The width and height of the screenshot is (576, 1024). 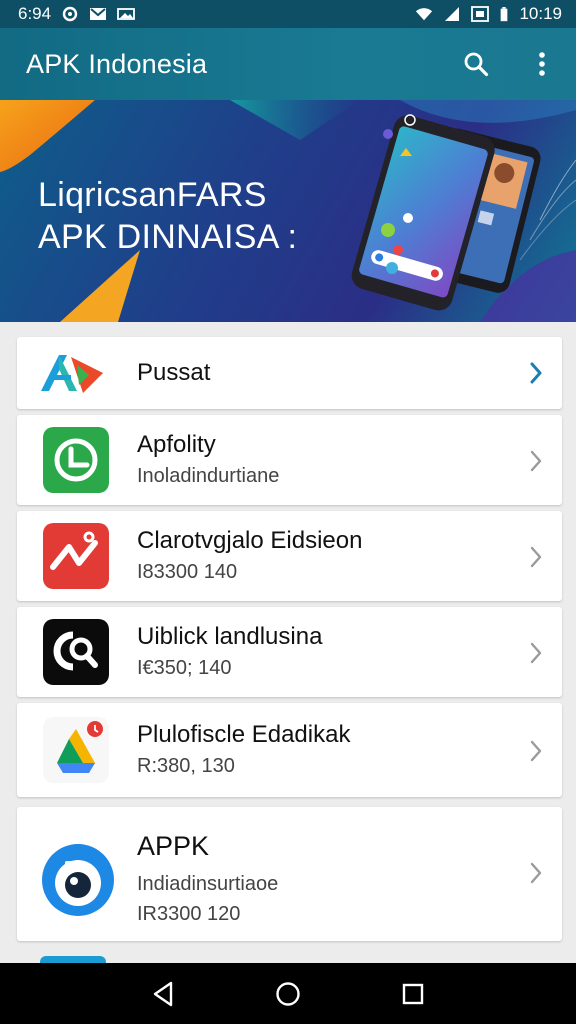 I want to click on app-title: APK Indonesia, so click(x=117, y=63).